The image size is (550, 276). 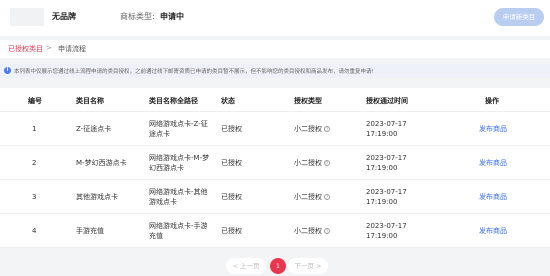 What do you see at coordinates (246, 266) in the screenshot?
I see `prev-page-button: < 上一页` at bounding box center [246, 266].